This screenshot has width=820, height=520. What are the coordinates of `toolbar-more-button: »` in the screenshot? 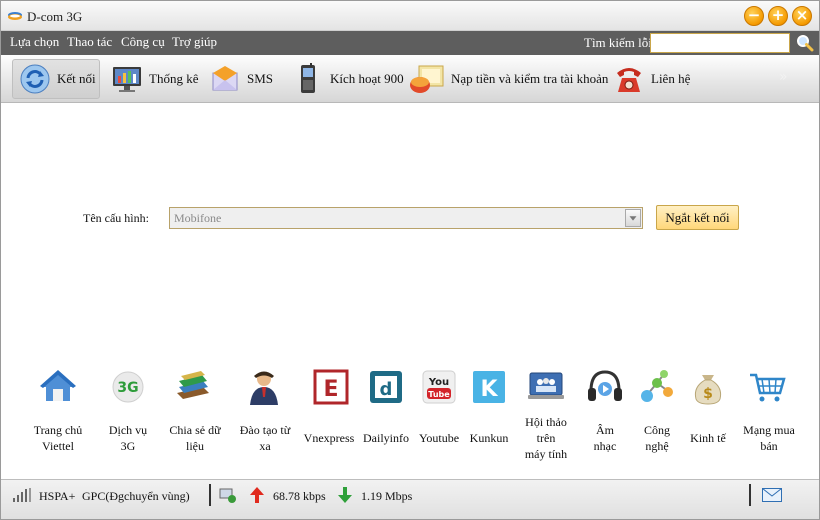 It's located at (783, 77).